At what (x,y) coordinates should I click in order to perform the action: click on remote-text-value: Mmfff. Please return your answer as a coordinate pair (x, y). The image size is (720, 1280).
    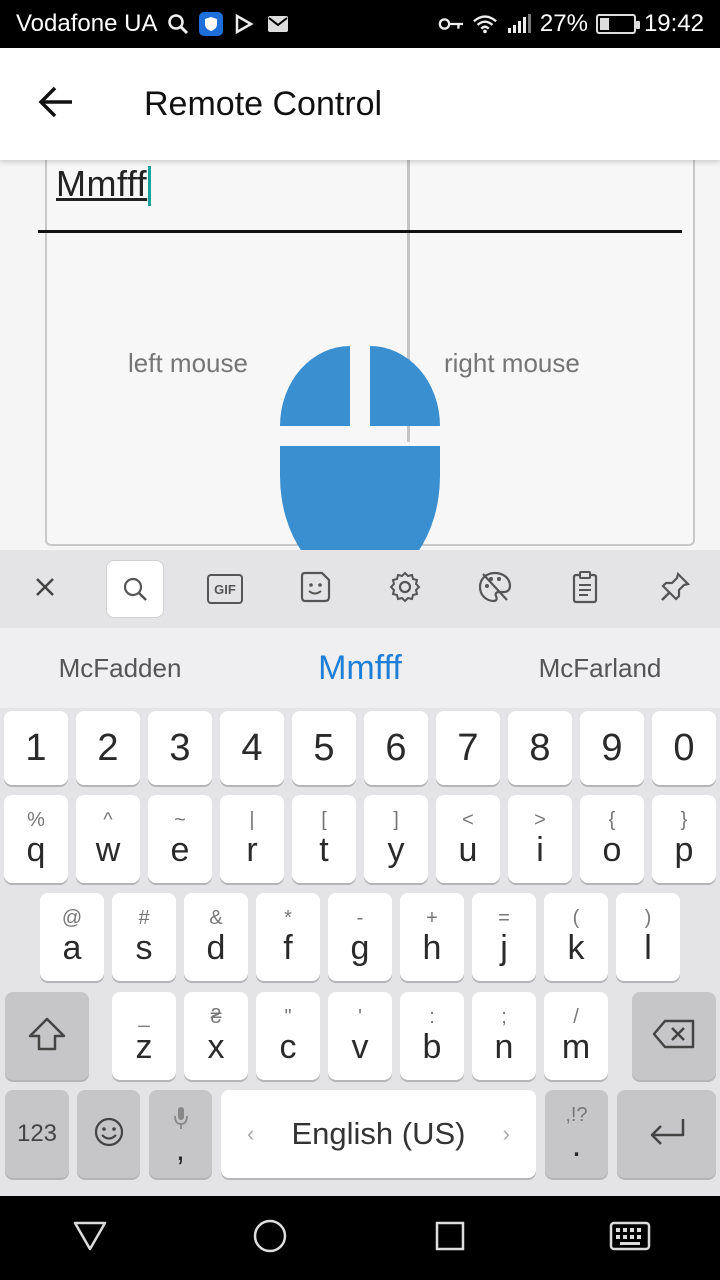
    Looking at the image, I should click on (102, 183).